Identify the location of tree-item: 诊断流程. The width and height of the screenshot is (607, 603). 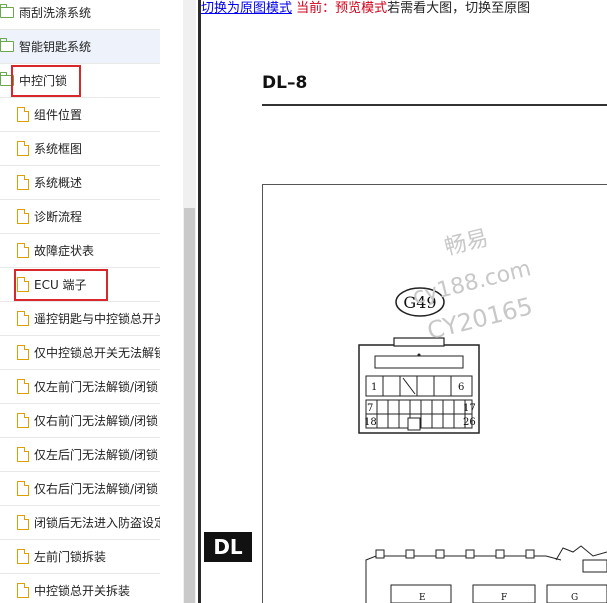
(80, 217).